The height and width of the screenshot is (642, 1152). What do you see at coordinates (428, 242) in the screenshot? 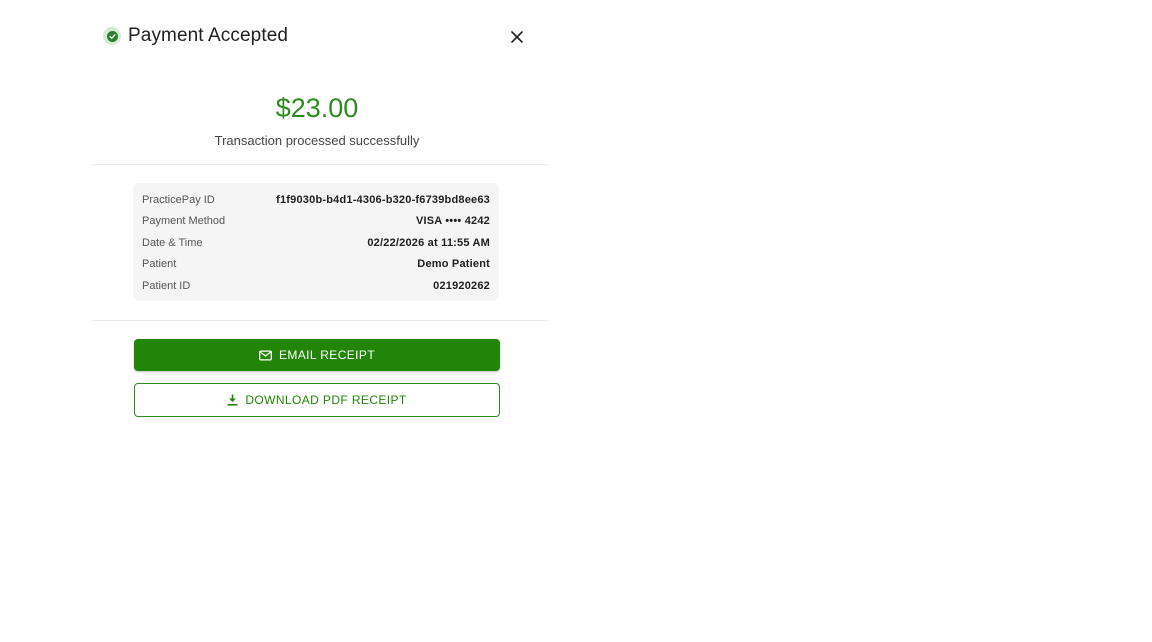
I see `detail-value: 02/22/2026 at 11:55 AM` at bounding box center [428, 242].